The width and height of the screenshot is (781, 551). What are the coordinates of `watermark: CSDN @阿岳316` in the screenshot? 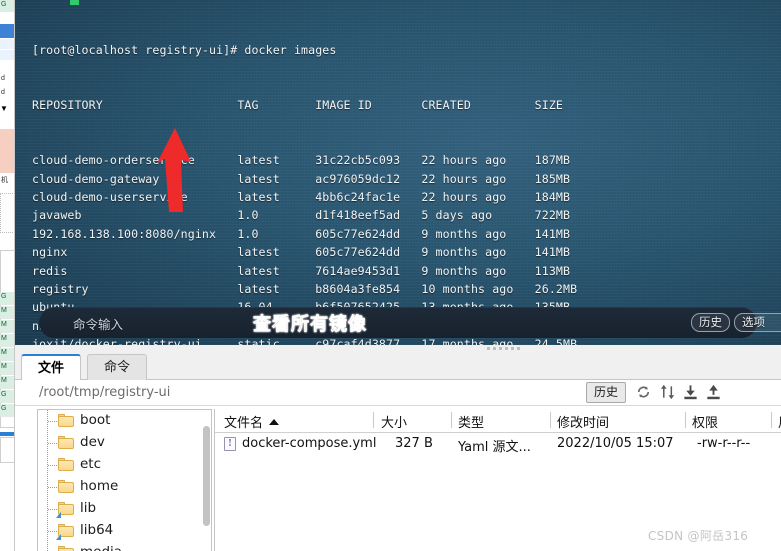 It's located at (698, 536).